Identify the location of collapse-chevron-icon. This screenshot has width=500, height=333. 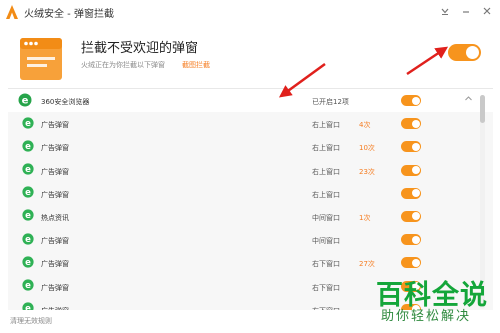
(468, 100).